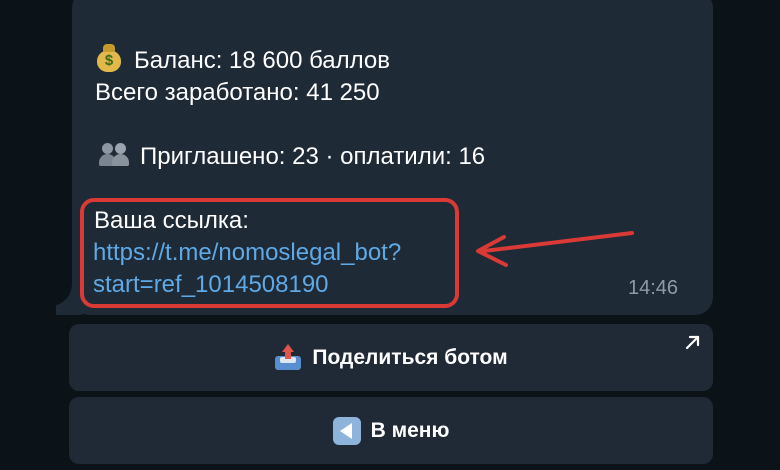  What do you see at coordinates (288, 357) in the screenshot?
I see `outbox-tray-icon` at bounding box center [288, 357].